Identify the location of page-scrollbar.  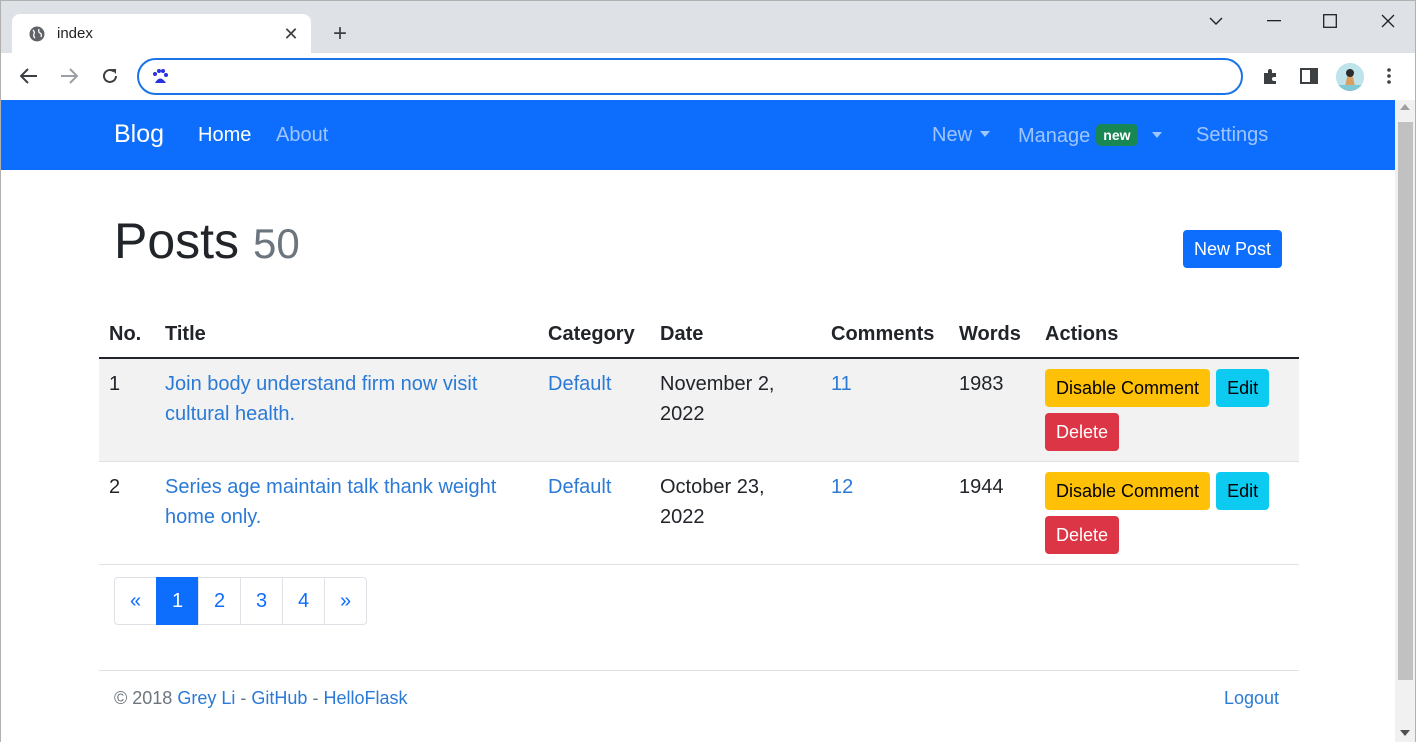
(1405, 421).